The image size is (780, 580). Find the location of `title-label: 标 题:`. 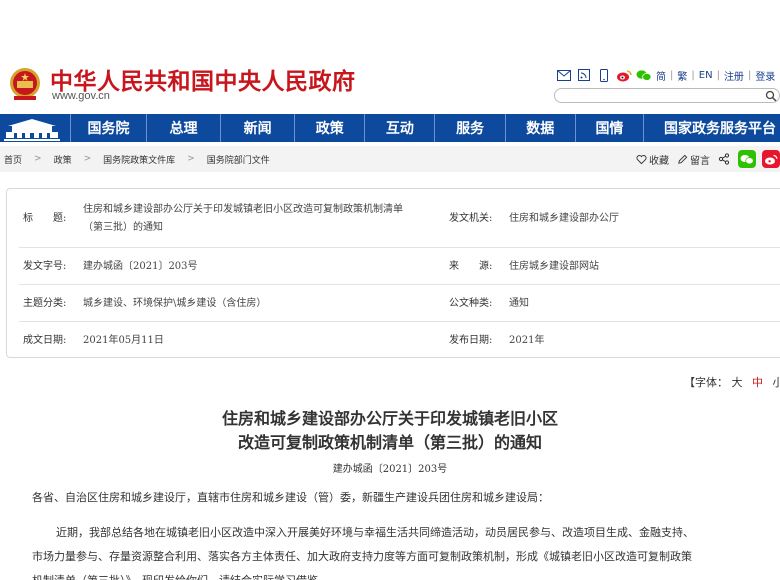

title-label: 标 题: is located at coordinates (45, 218).